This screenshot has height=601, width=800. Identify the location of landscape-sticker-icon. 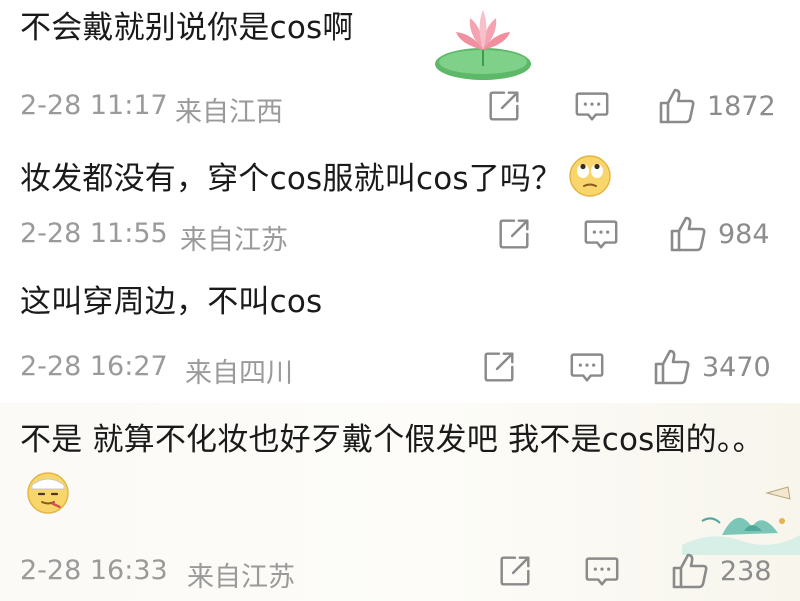
(741, 520).